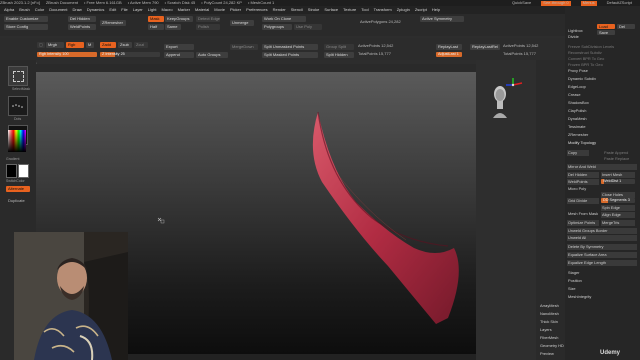  Describe the element at coordinates (349, 10) in the screenshot. I see `menu-texture: Texture` at that location.